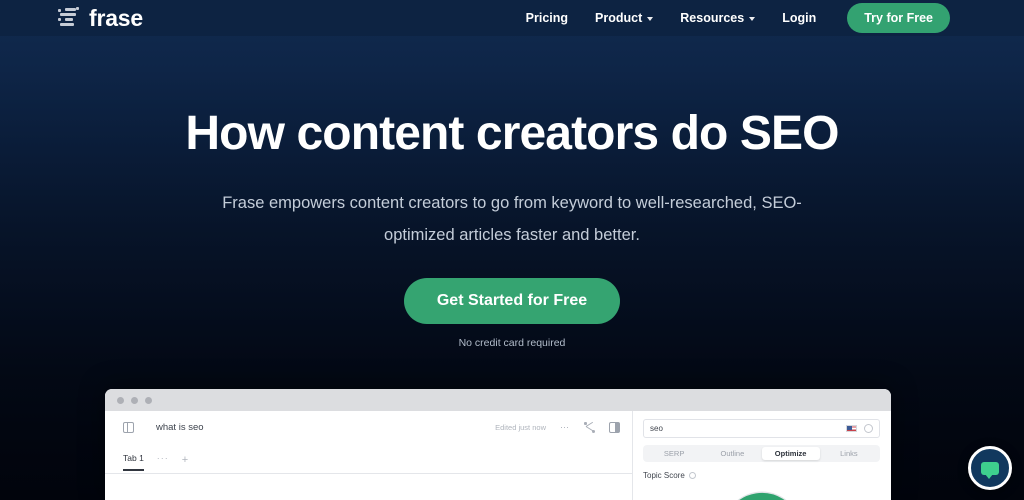 The width and height of the screenshot is (1024, 500). What do you see at coordinates (692, 475) in the screenshot?
I see `info-icon` at bounding box center [692, 475].